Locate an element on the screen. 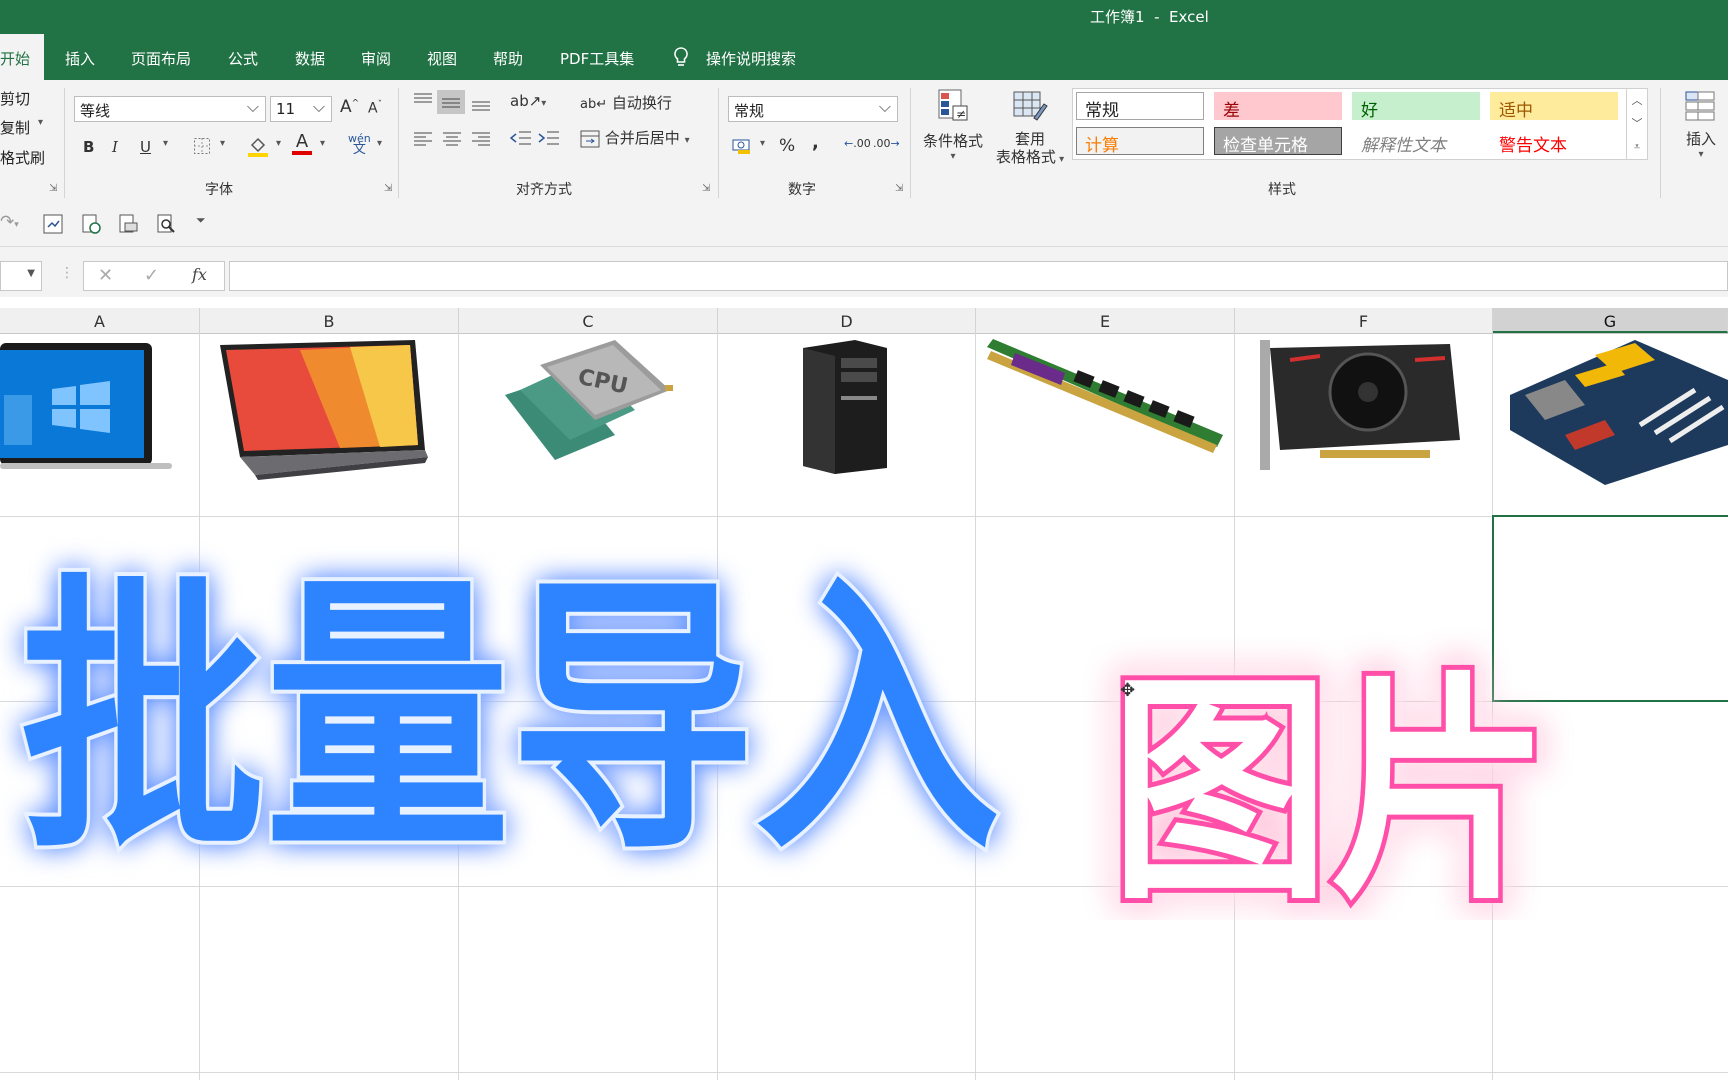  chevron-up-icon: ︿ is located at coordinates (1637, 100).